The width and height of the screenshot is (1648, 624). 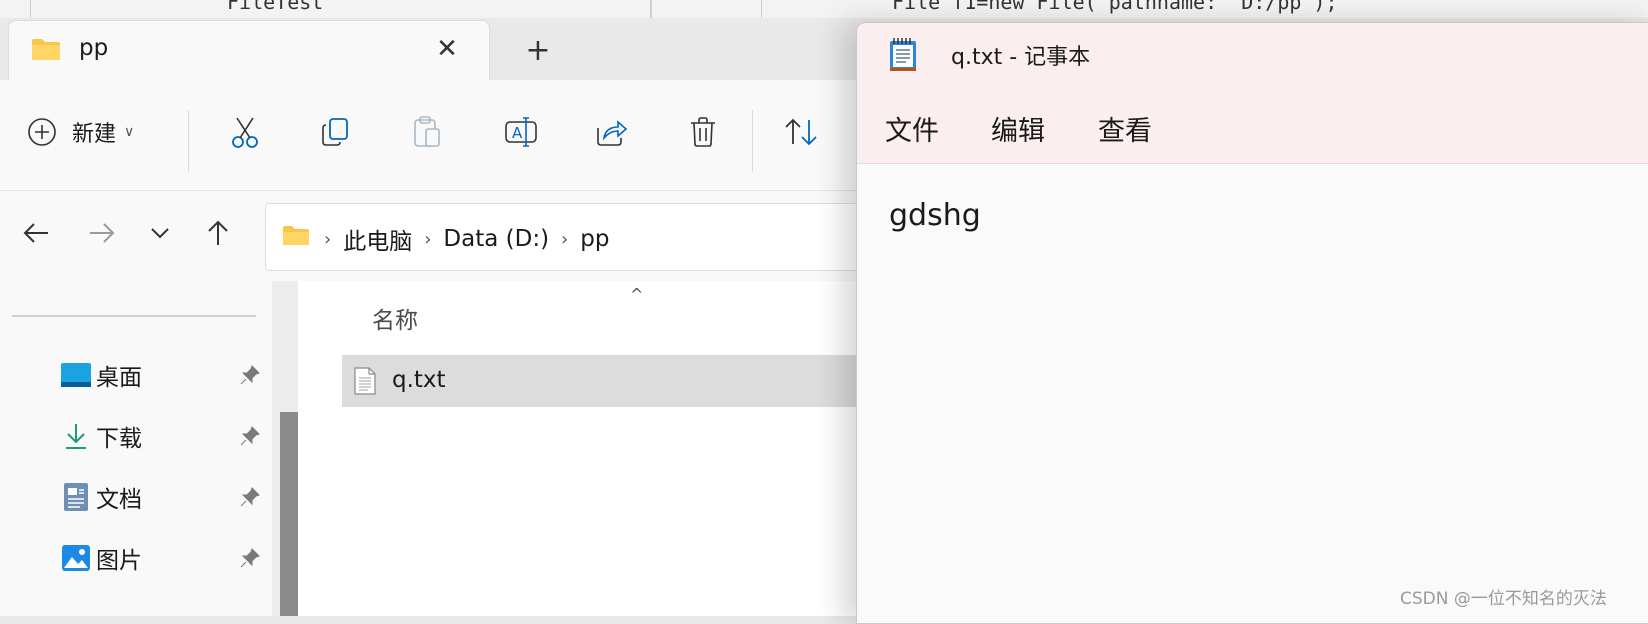 I want to click on plus-icon: +, so click(x=538, y=50).